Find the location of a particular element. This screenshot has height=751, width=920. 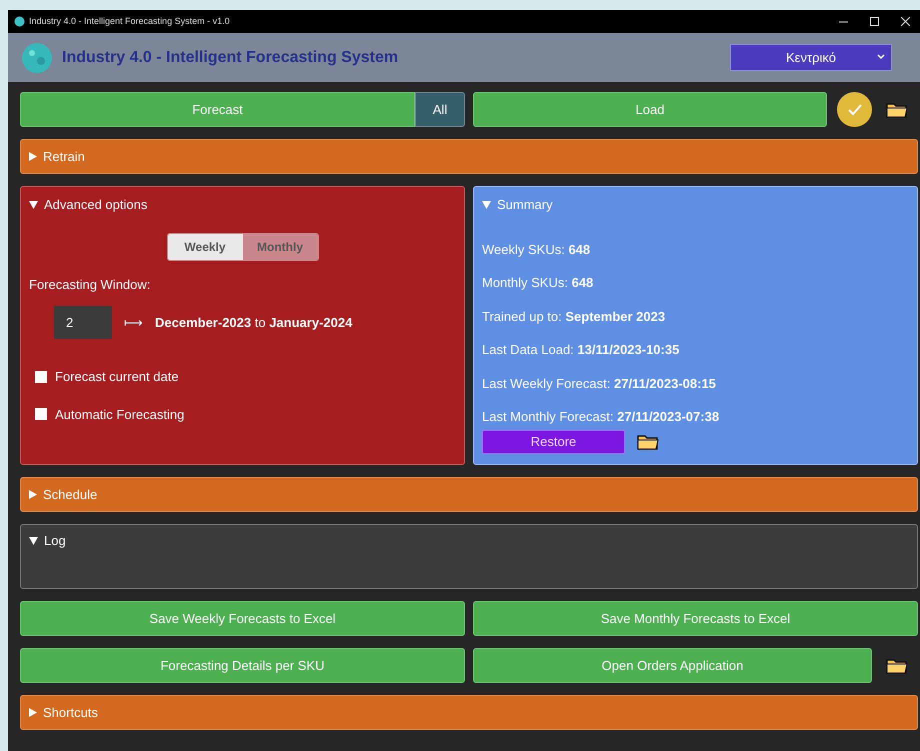

export-button: Save Monthly Forecasts to Excel is located at coordinates (695, 618).